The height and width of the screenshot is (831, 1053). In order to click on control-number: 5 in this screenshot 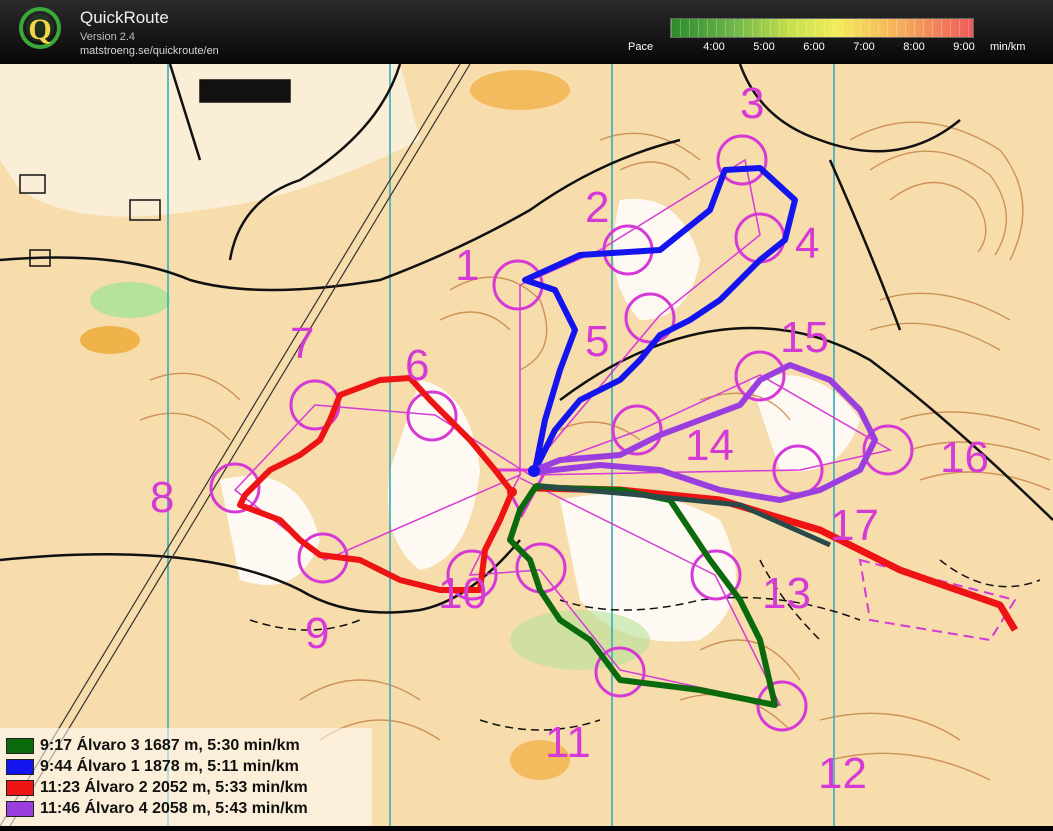, I will do `click(597, 341)`.